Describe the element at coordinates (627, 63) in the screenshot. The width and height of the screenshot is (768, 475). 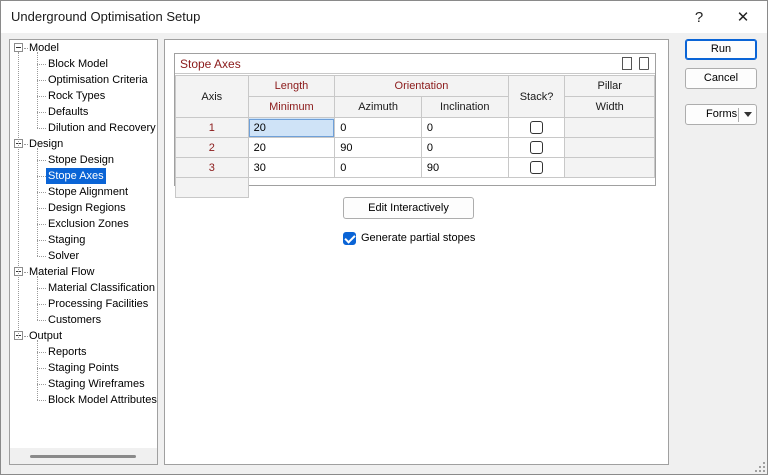
I see `new-document-icon` at that location.